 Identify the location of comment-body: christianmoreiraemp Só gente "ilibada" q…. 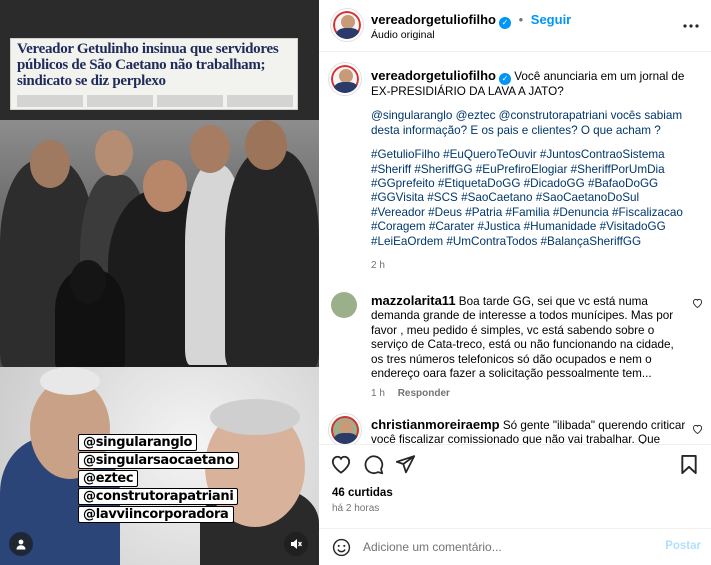
(530, 430).